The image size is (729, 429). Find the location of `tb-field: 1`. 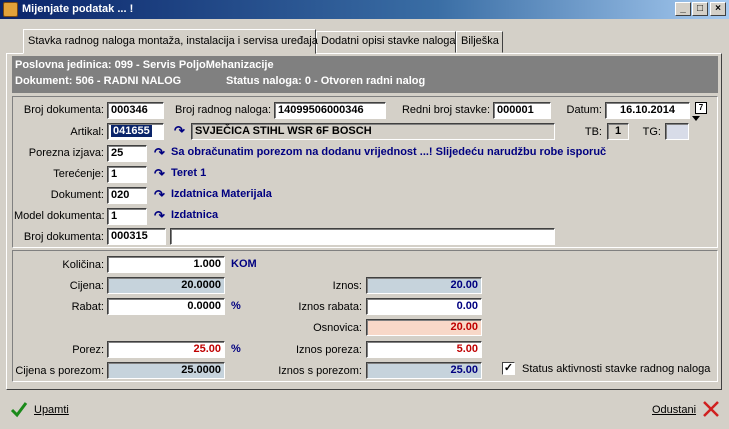

tb-field: 1 is located at coordinates (618, 131).